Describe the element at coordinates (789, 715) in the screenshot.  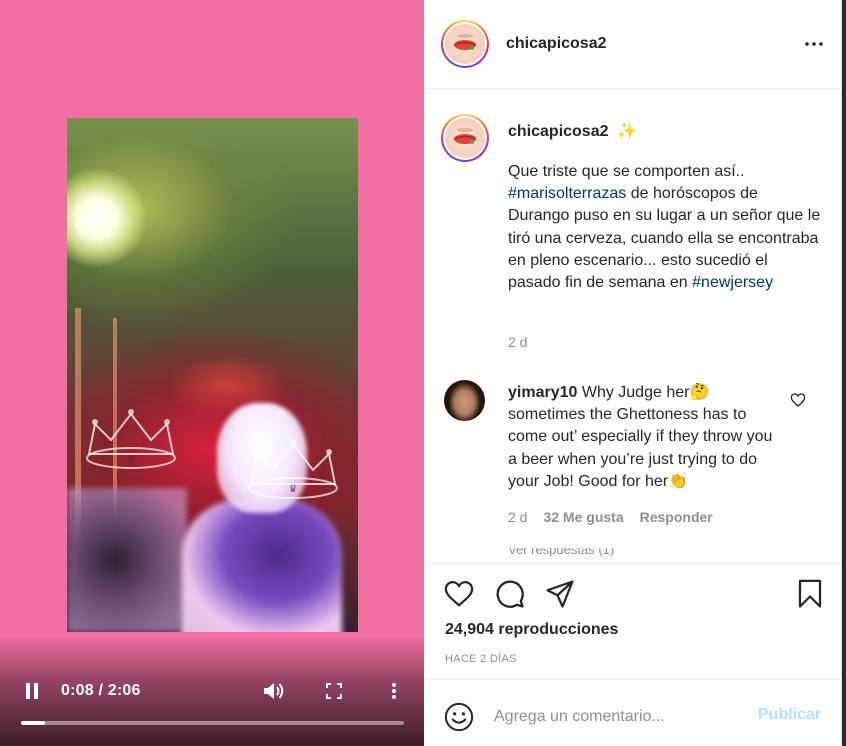
I see `publish-button: Publicar` at that location.